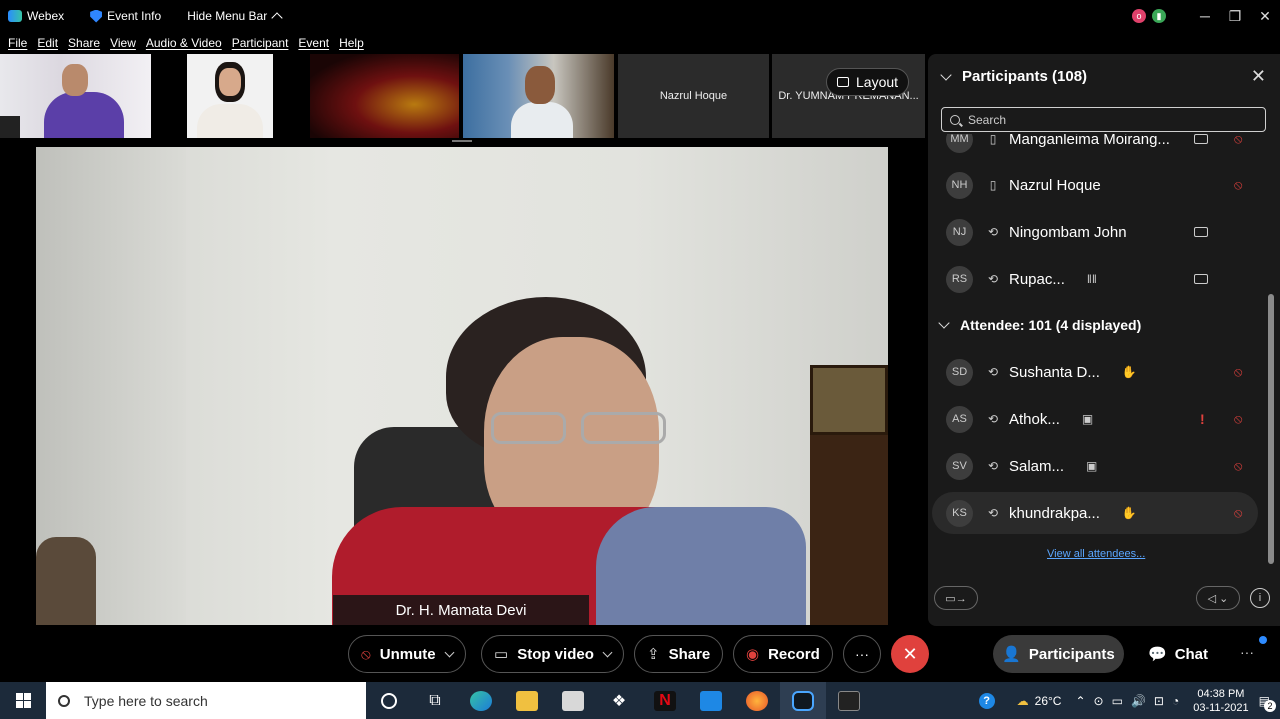 The height and width of the screenshot is (719, 1280). I want to click on webex-taskbar-icon, so click(803, 700).